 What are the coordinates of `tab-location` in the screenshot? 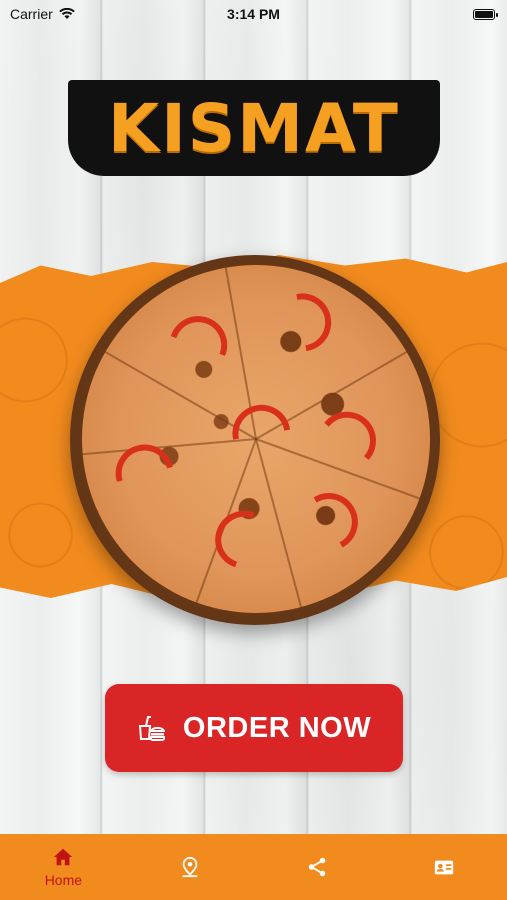 It's located at (190, 867).